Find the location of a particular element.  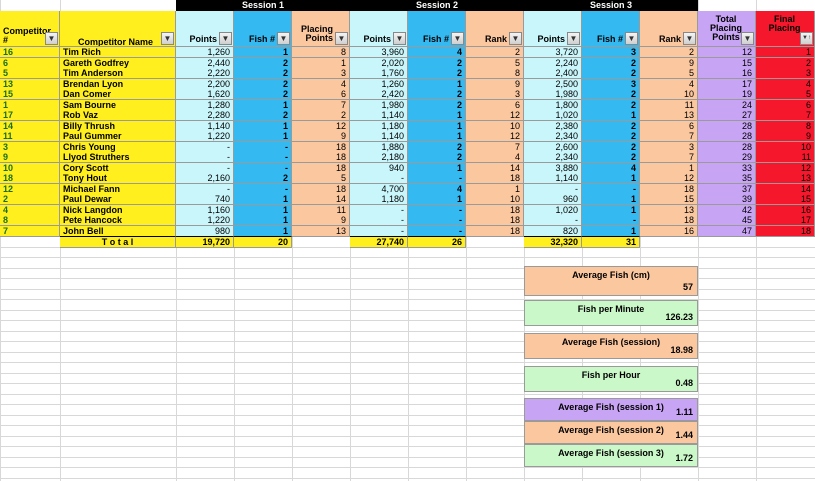

cell-s2f: - is located at coordinates (437, 178).